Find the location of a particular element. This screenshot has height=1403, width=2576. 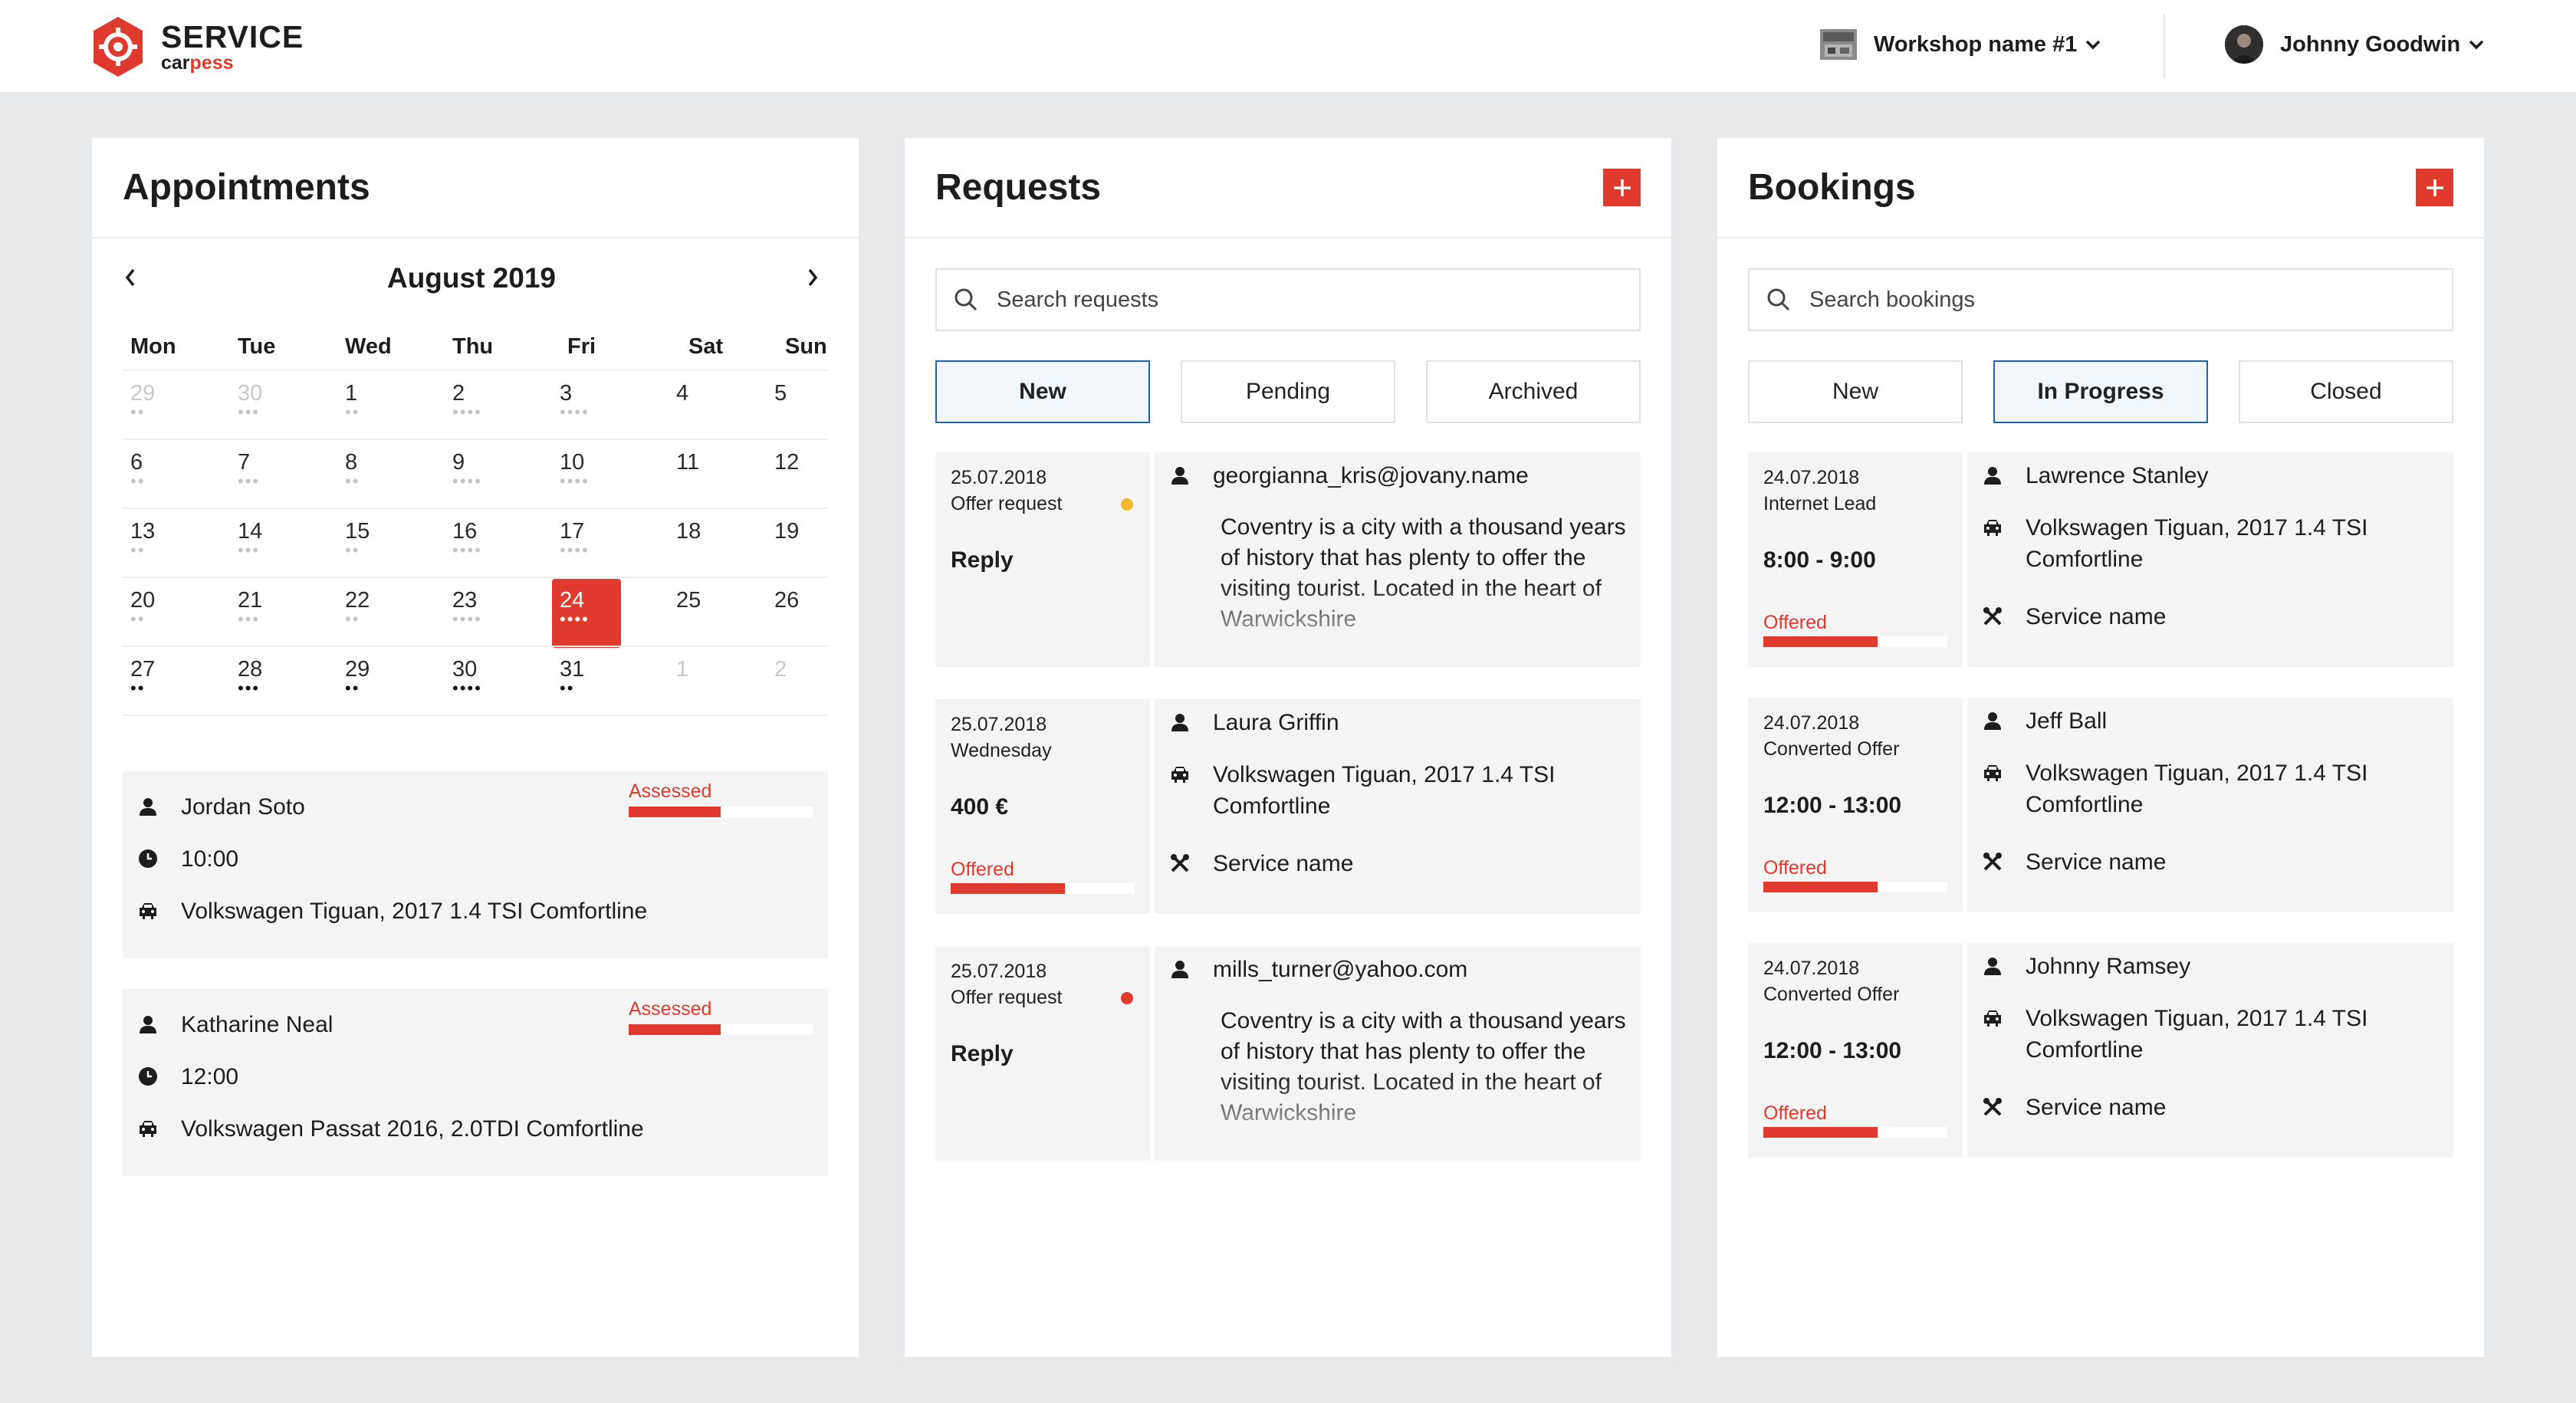

tab-in-progress: In Progress is located at coordinates (2100, 392).